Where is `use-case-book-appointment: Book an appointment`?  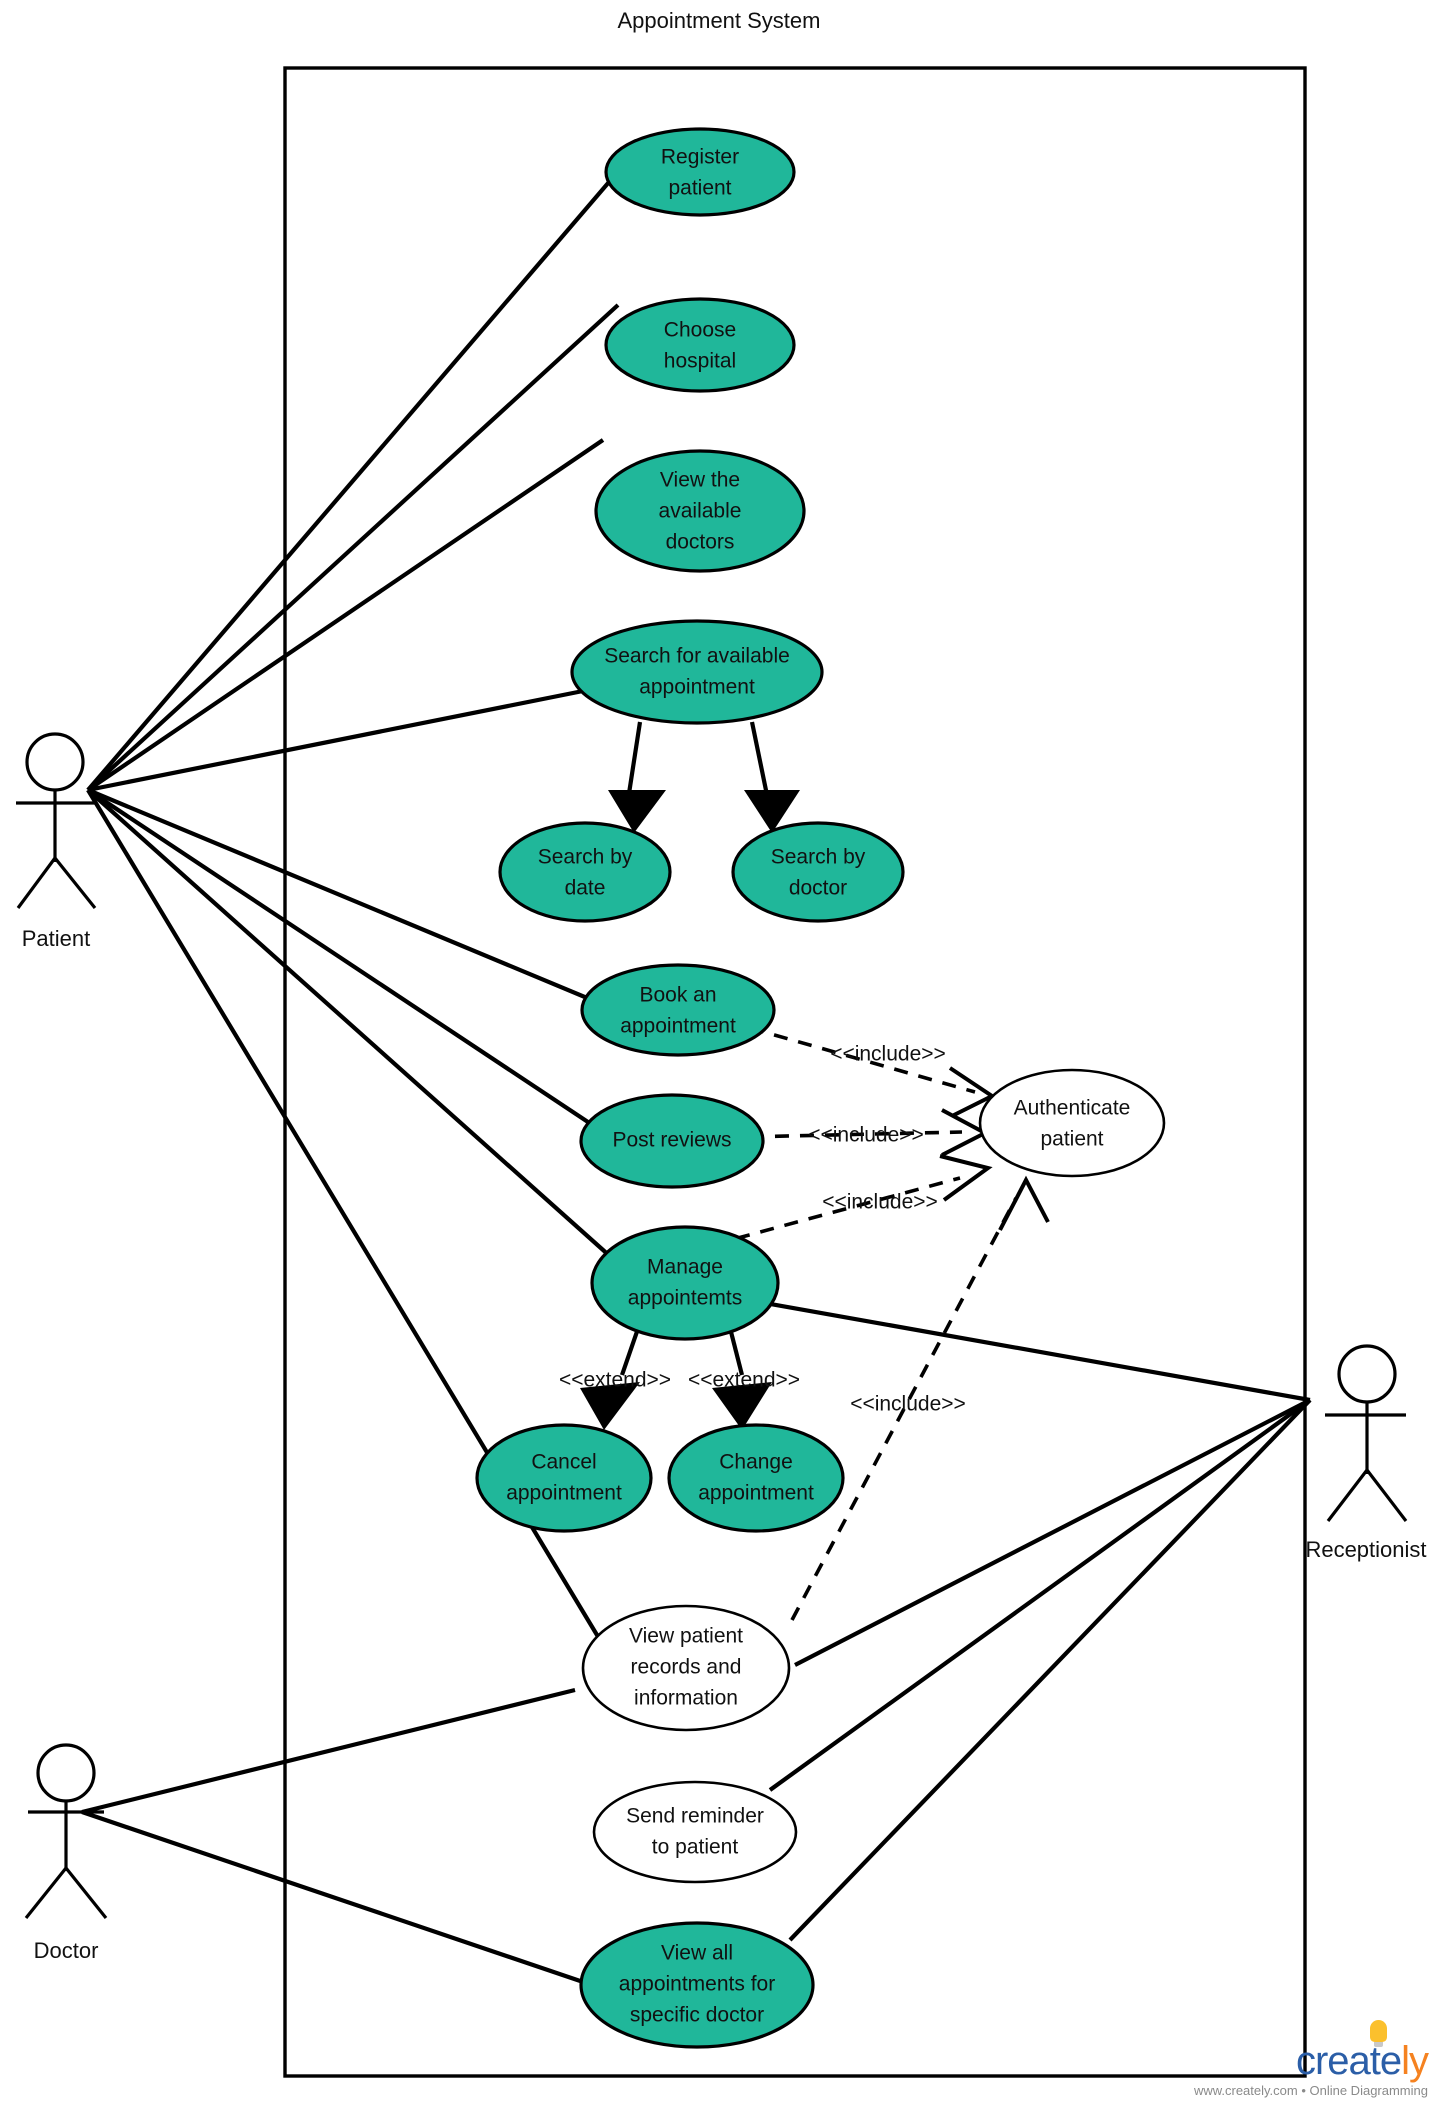 use-case-book-appointment: Book an appointment is located at coordinates (678, 1010).